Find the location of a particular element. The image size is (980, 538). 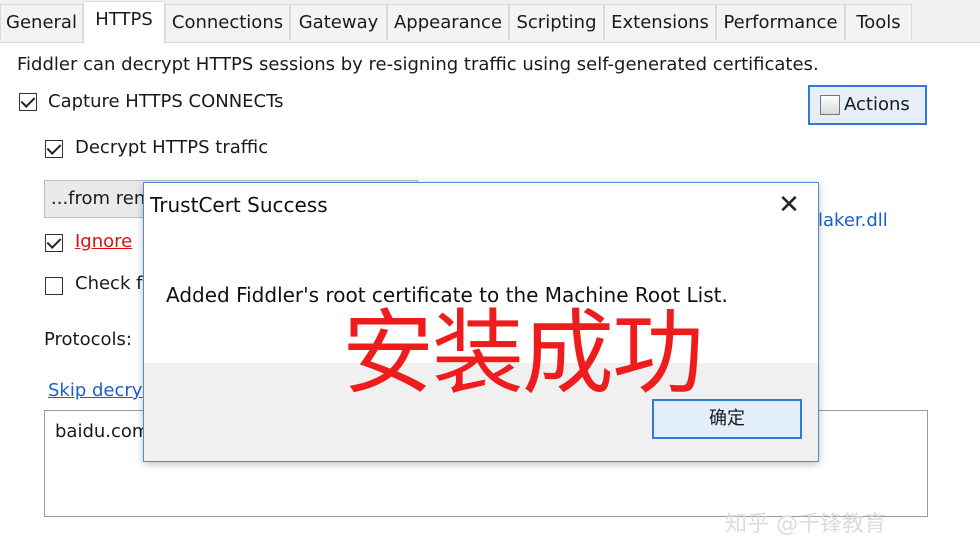

tab-https: HTTPS is located at coordinates (124, 22).